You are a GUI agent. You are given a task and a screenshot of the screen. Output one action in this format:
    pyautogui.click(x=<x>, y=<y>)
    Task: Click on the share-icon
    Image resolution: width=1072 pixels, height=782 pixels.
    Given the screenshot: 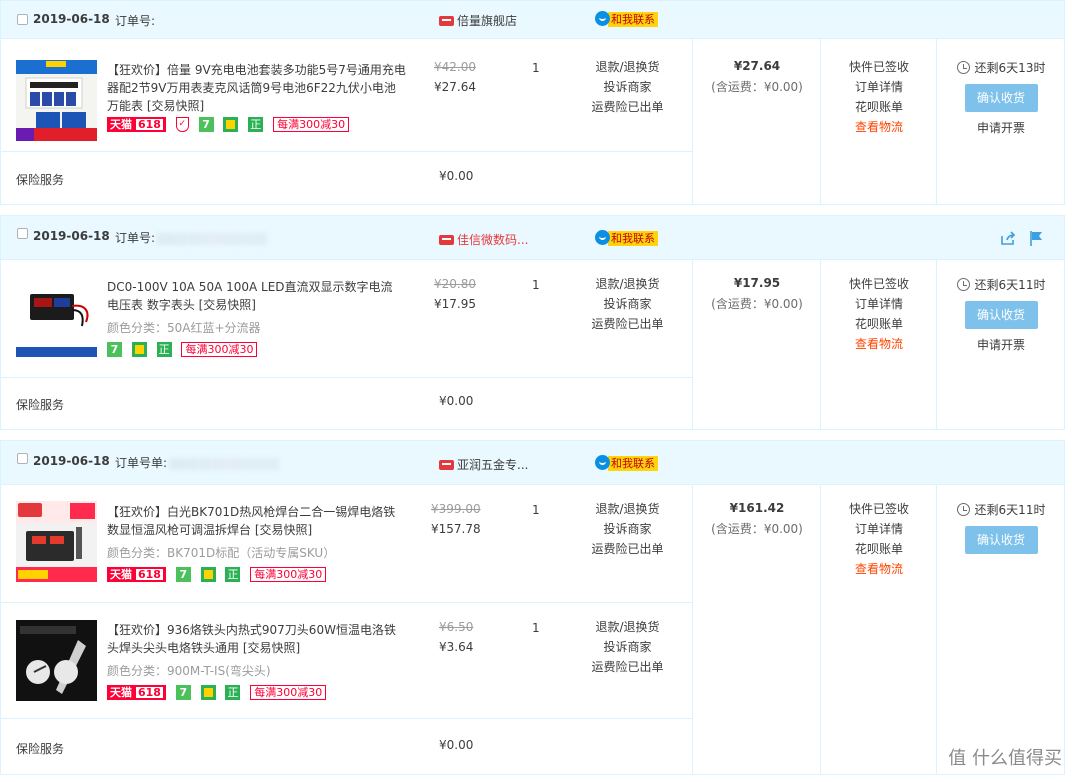 What is the action you would take?
    pyautogui.click(x=1008, y=238)
    